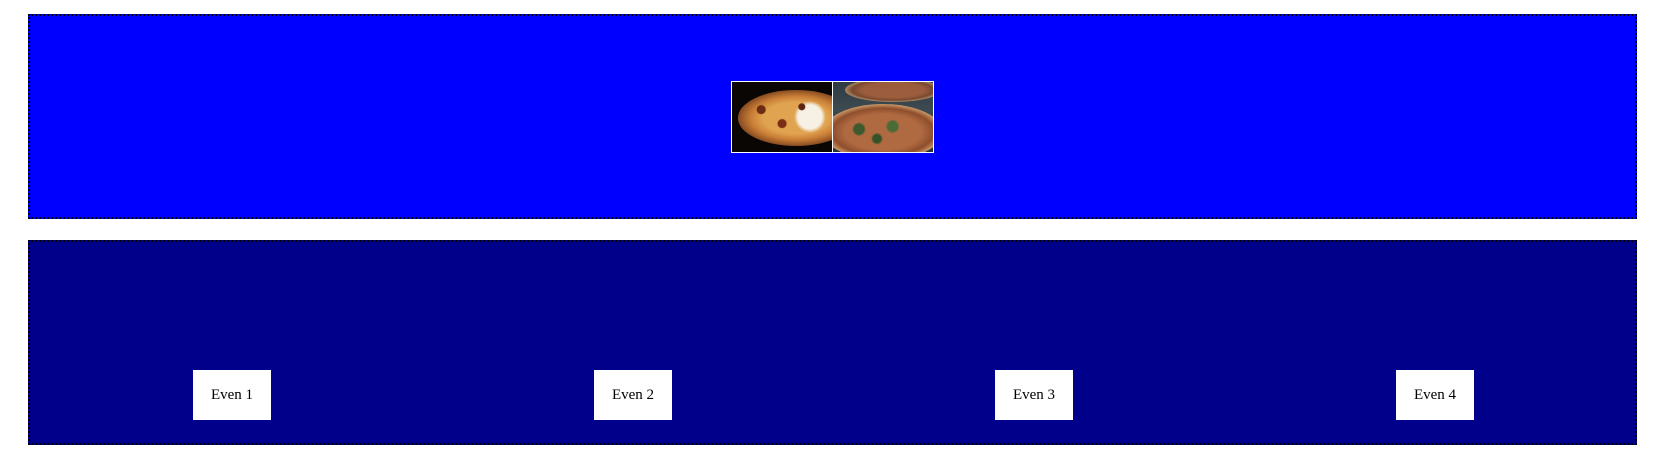 The height and width of the screenshot is (457, 1659). What do you see at coordinates (1034, 395) in the screenshot?
I see `even-box-3: Even 3` at bounding box center [1034, 395].